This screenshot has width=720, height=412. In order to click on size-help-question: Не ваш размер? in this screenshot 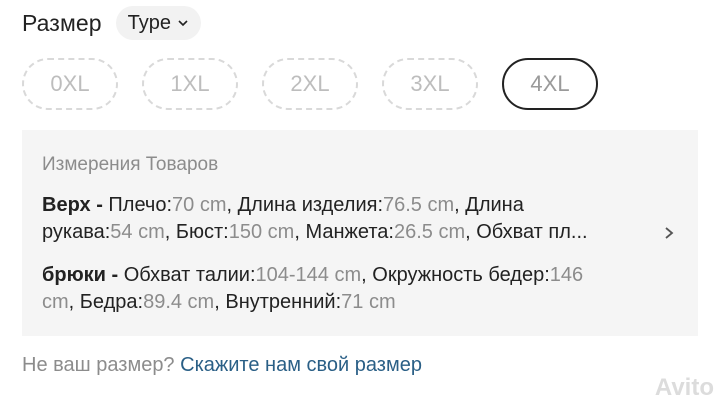, I will do `click(98, 365)`.